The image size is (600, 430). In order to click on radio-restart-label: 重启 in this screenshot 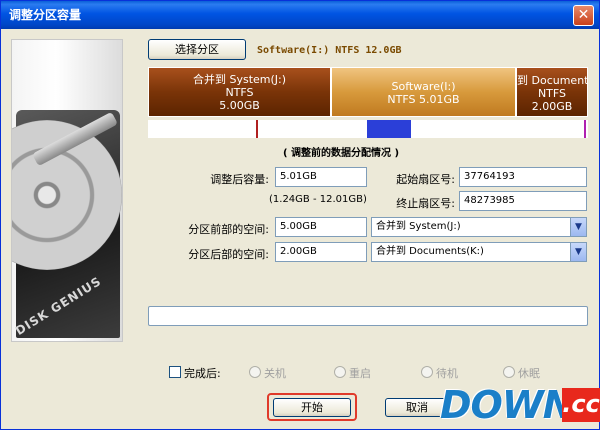, I will do `click(360, 373)`.